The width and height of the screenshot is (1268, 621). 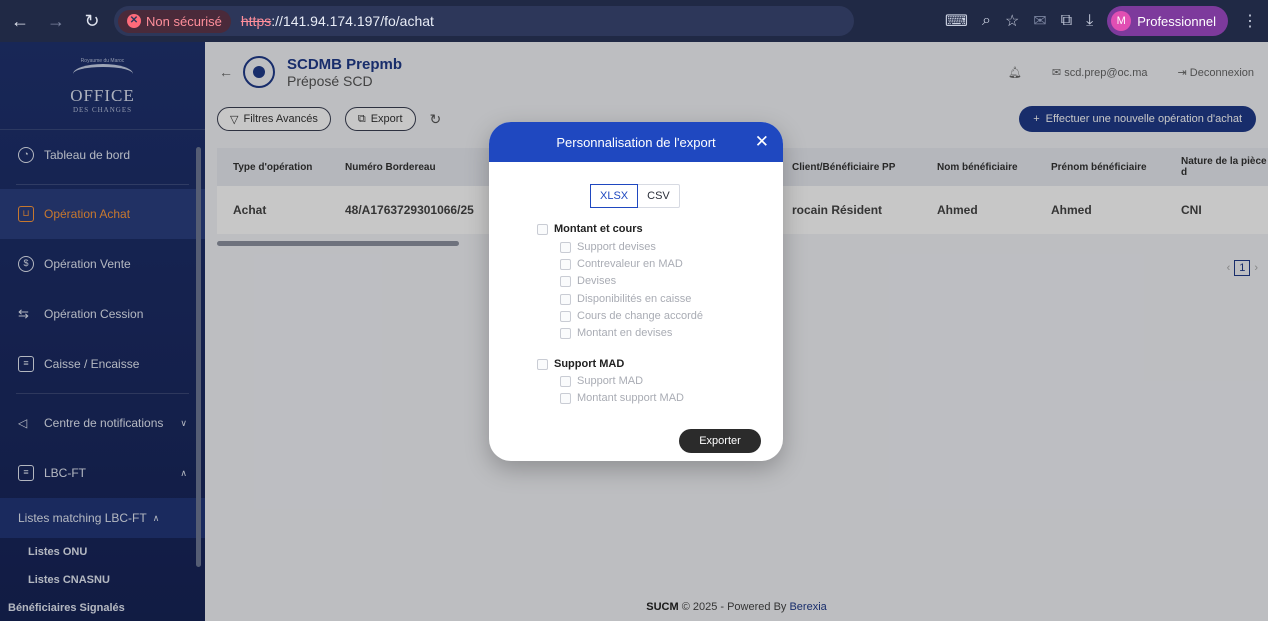 I want to click on option-label: Contrevaleur en MAD, so click(x=630, y=264).